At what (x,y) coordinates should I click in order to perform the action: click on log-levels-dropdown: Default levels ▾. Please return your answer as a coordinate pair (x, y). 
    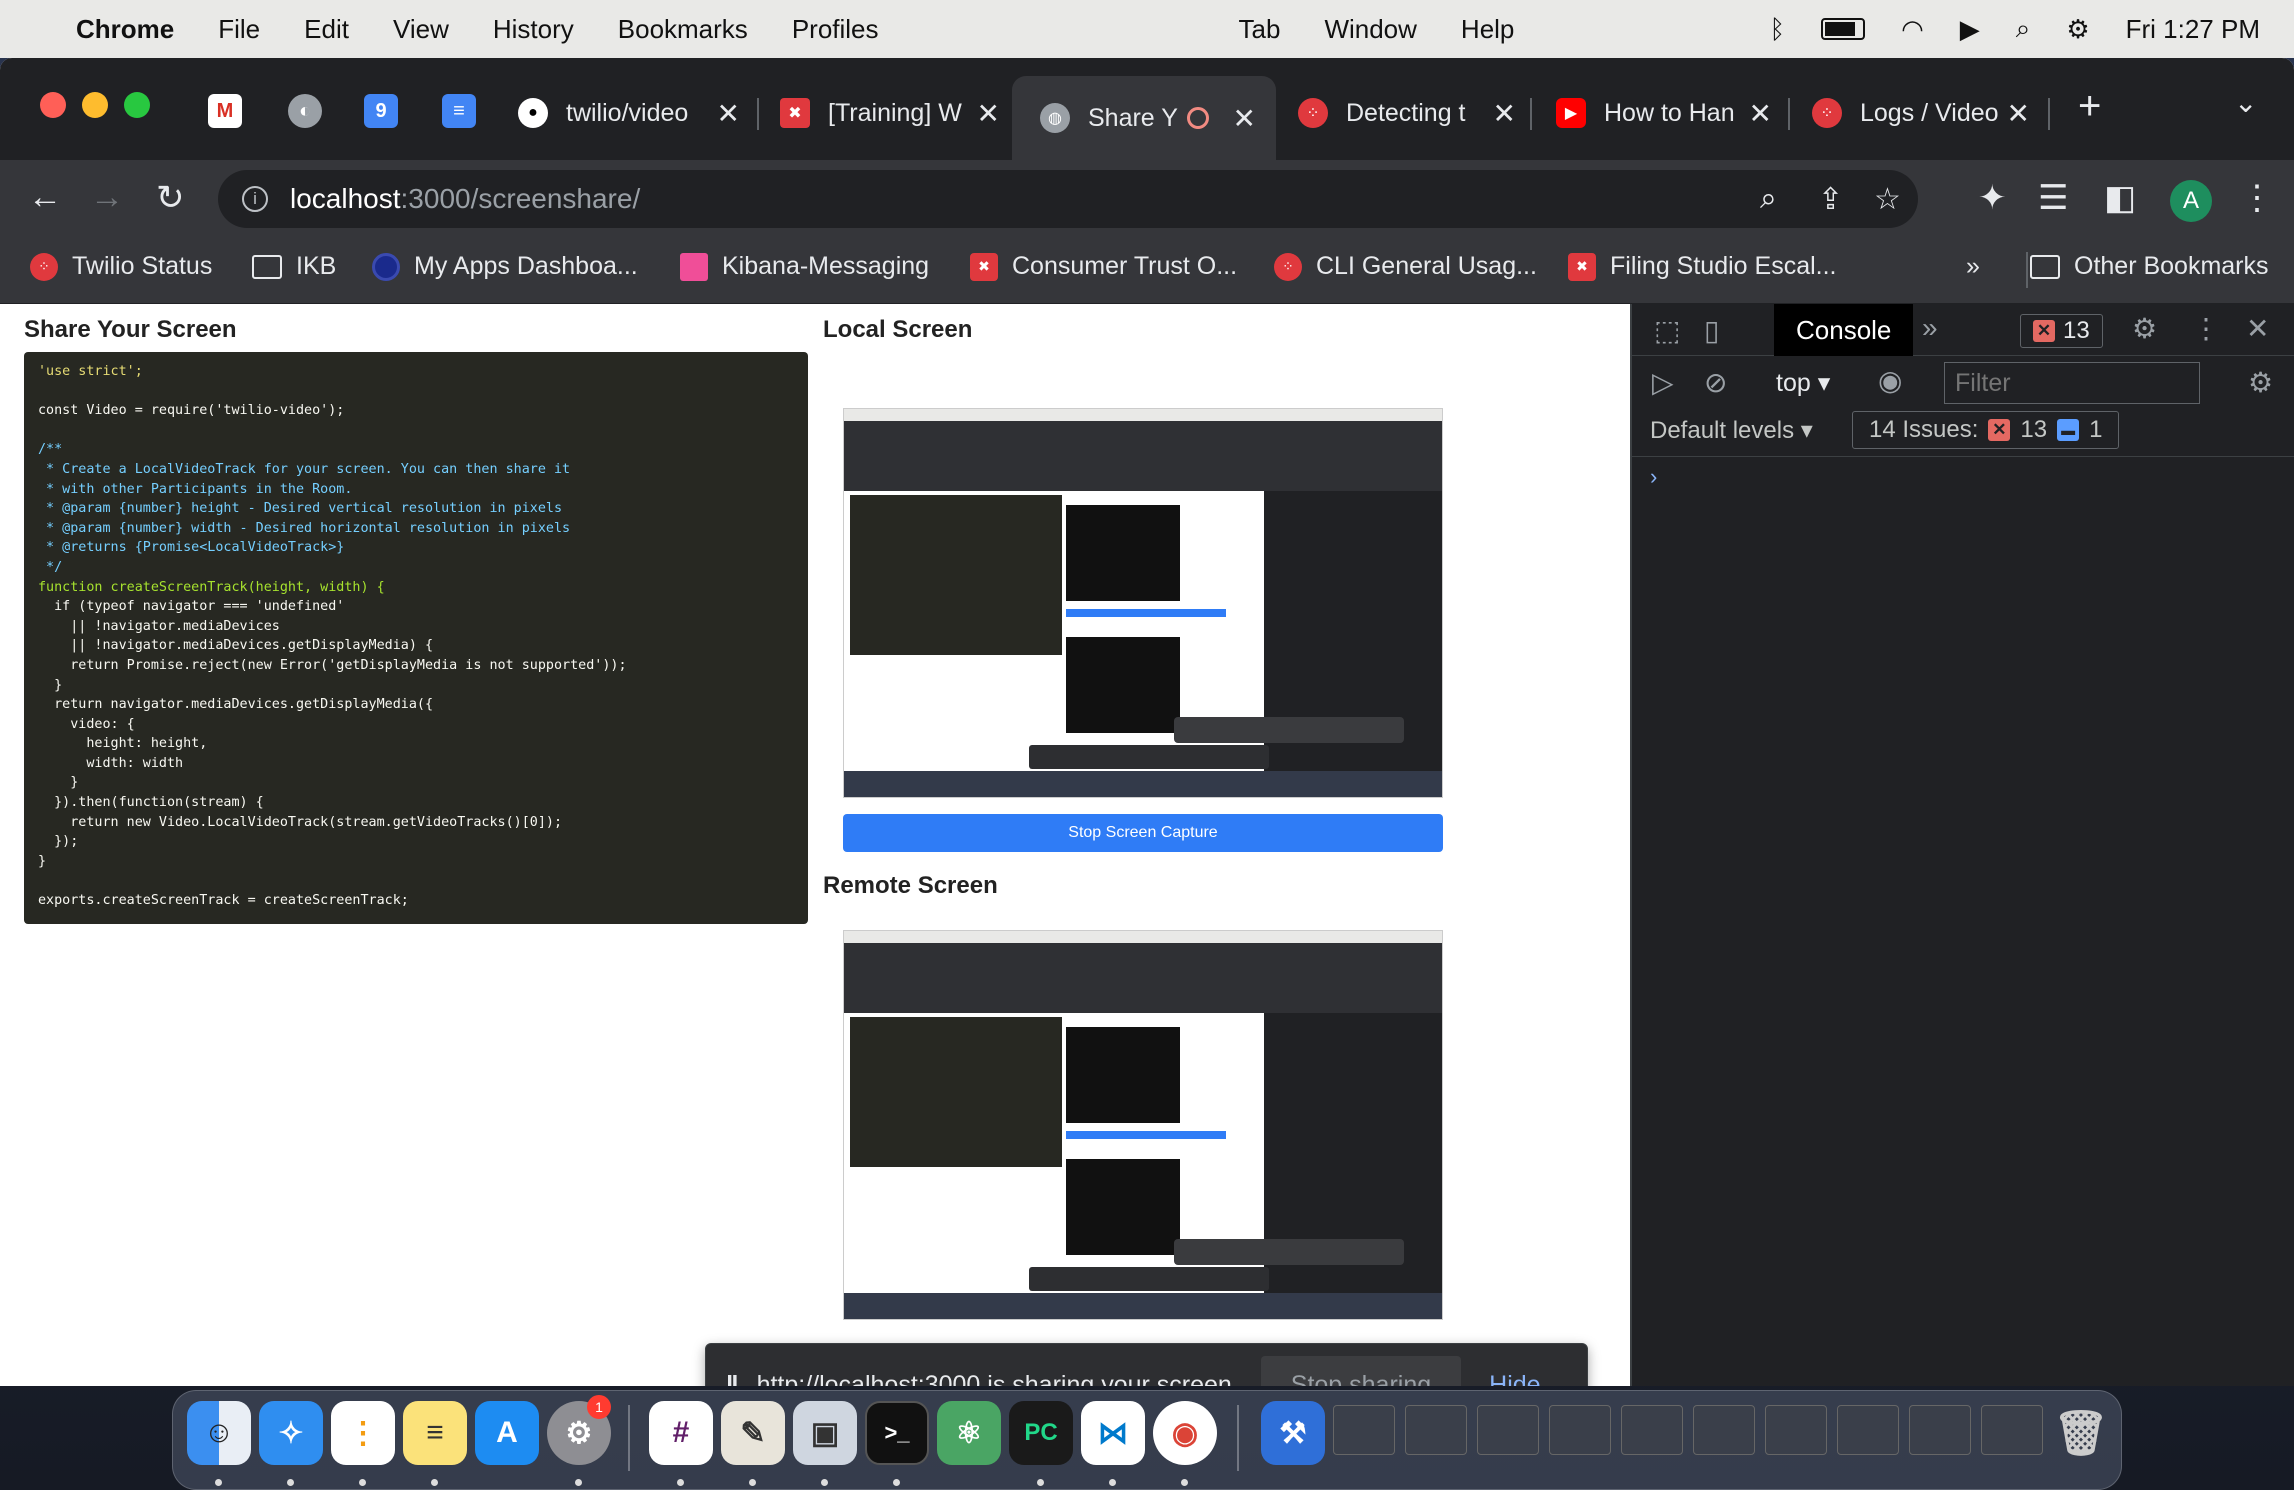
    Looking at the image, I should click on (1731, 430).